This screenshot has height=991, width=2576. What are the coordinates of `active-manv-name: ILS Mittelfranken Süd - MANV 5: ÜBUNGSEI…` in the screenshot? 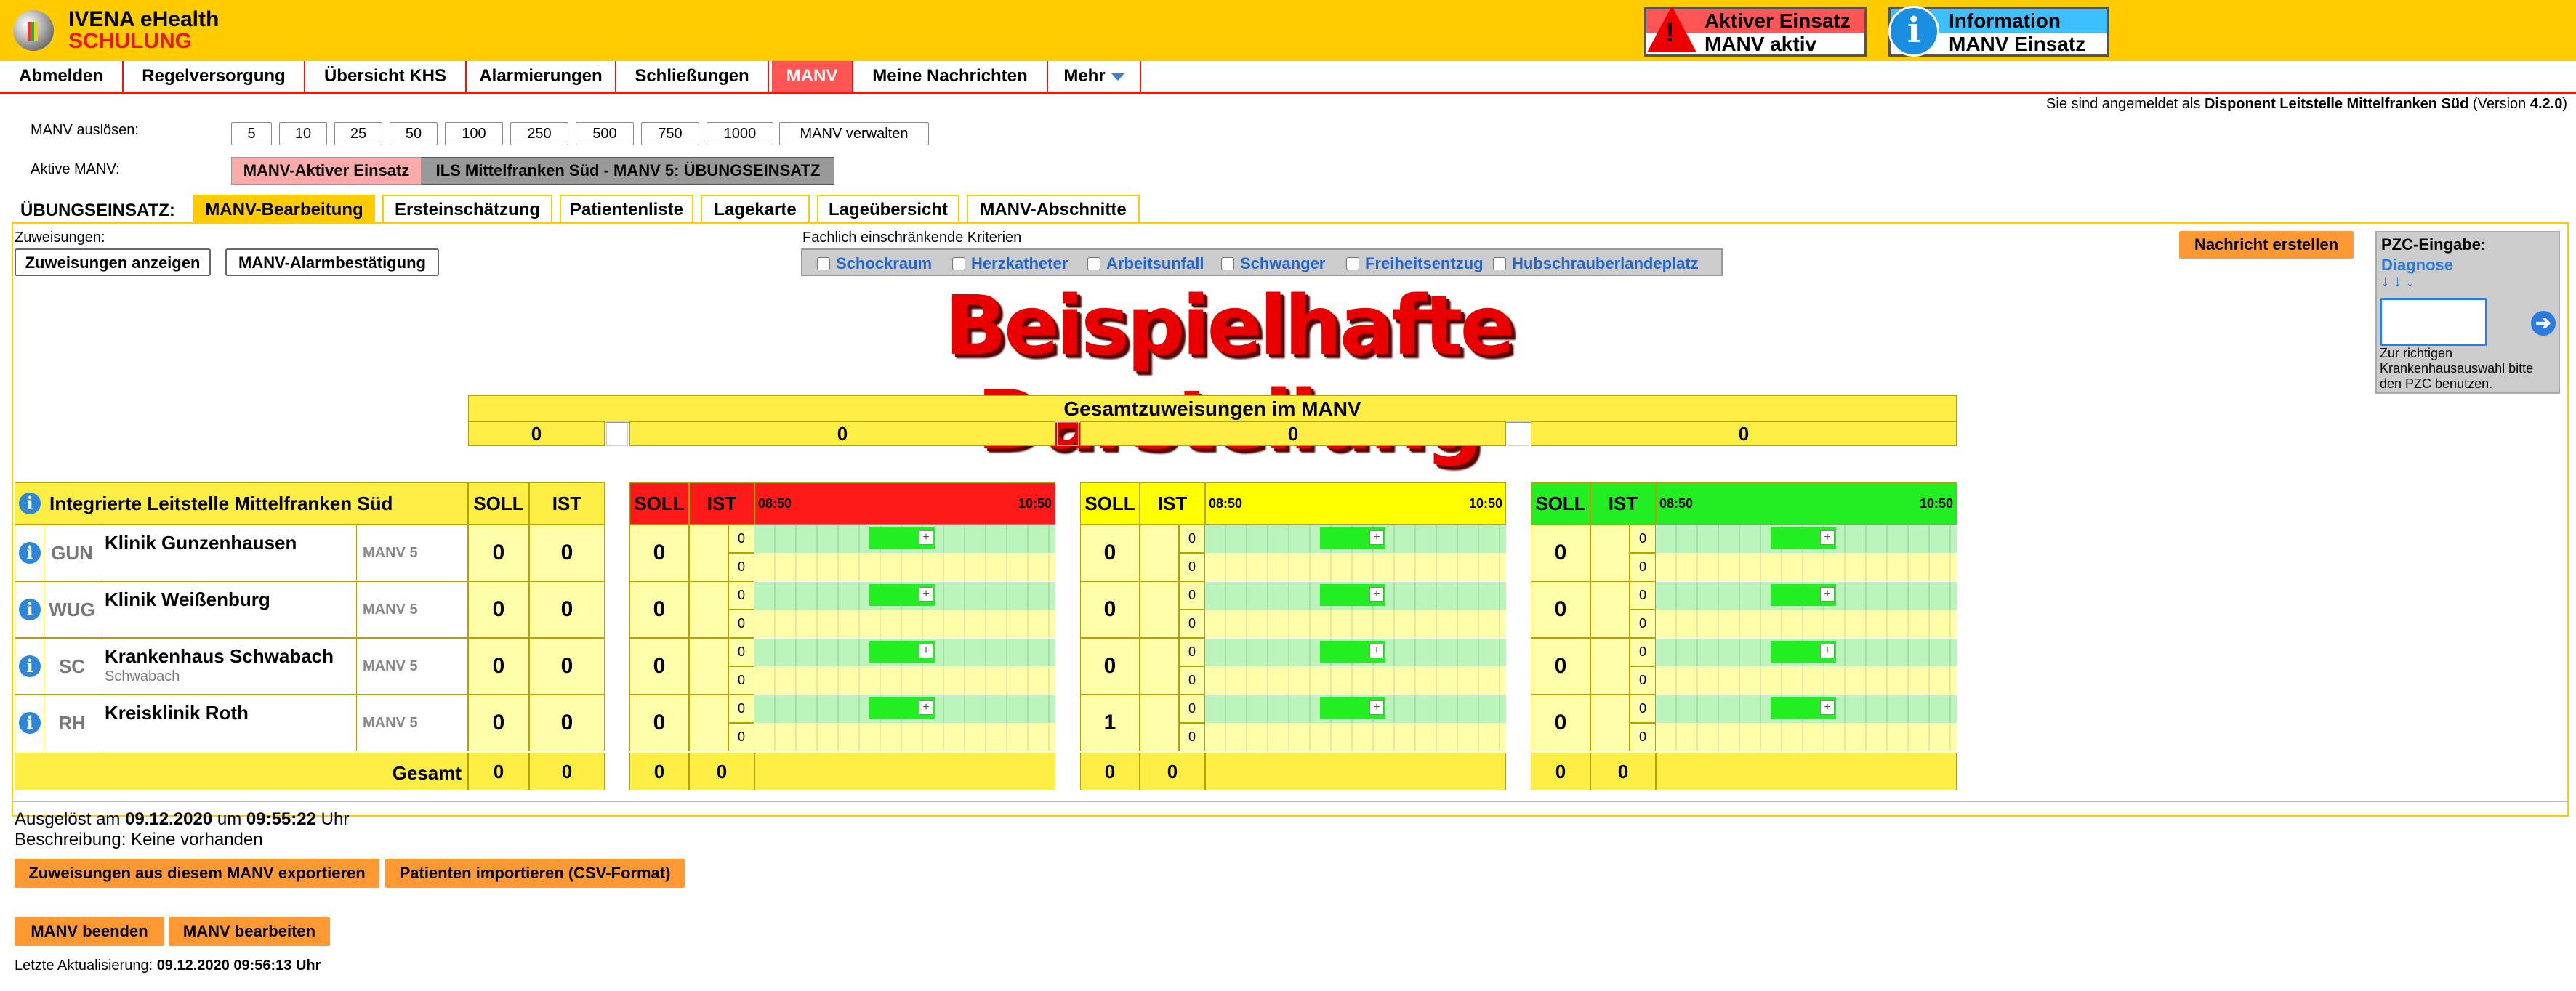 It's located at (628, 171).